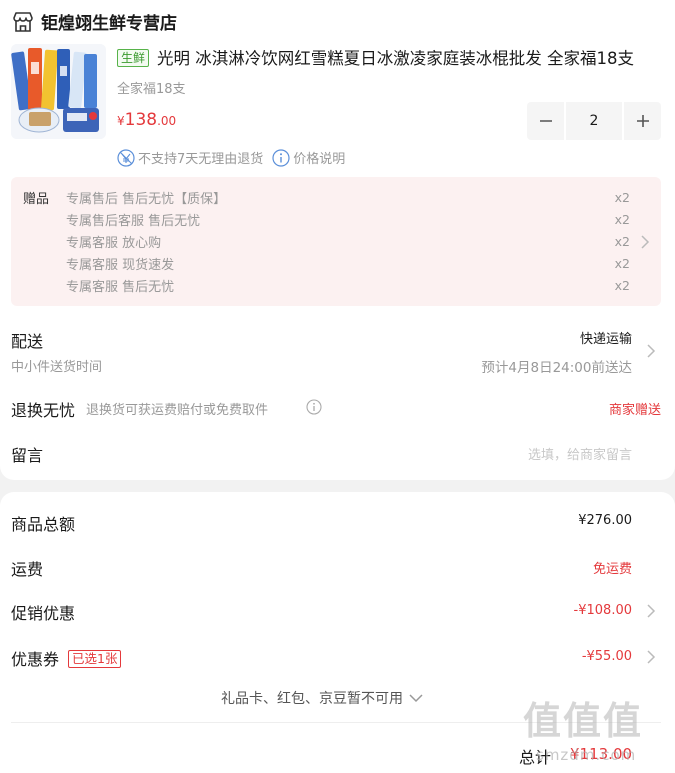 This screenshot has width=675, height=773. What do you see at coordinates (27, 455) in the screenshot?
I see `message-label: 留言` at bounding box center [27, 455].